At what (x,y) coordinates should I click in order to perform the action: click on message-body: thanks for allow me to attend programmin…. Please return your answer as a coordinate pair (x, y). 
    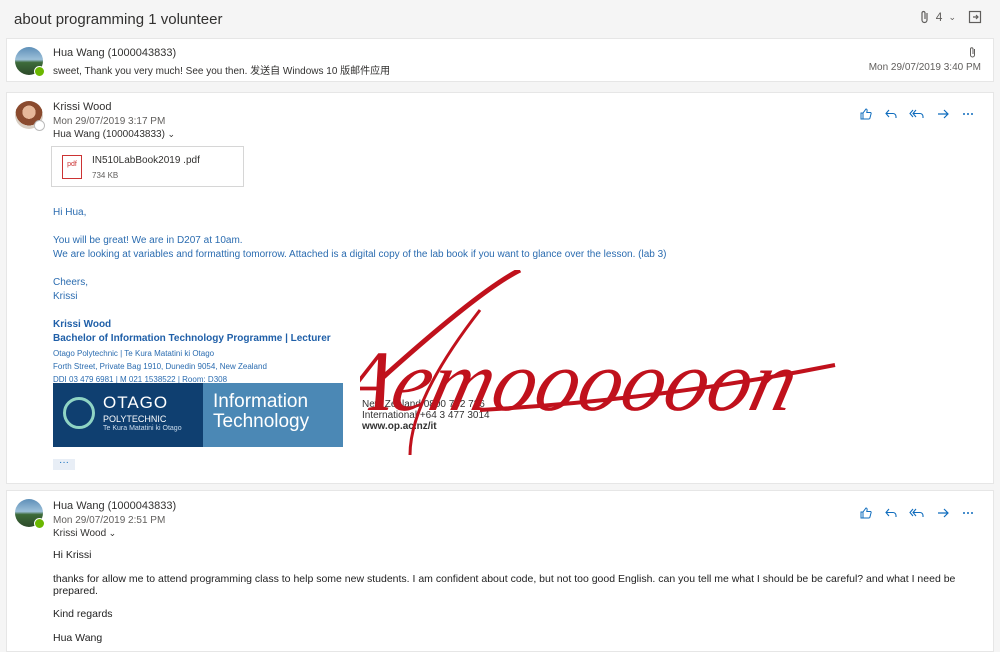
    Looking at the image, I should click on (504, 585).